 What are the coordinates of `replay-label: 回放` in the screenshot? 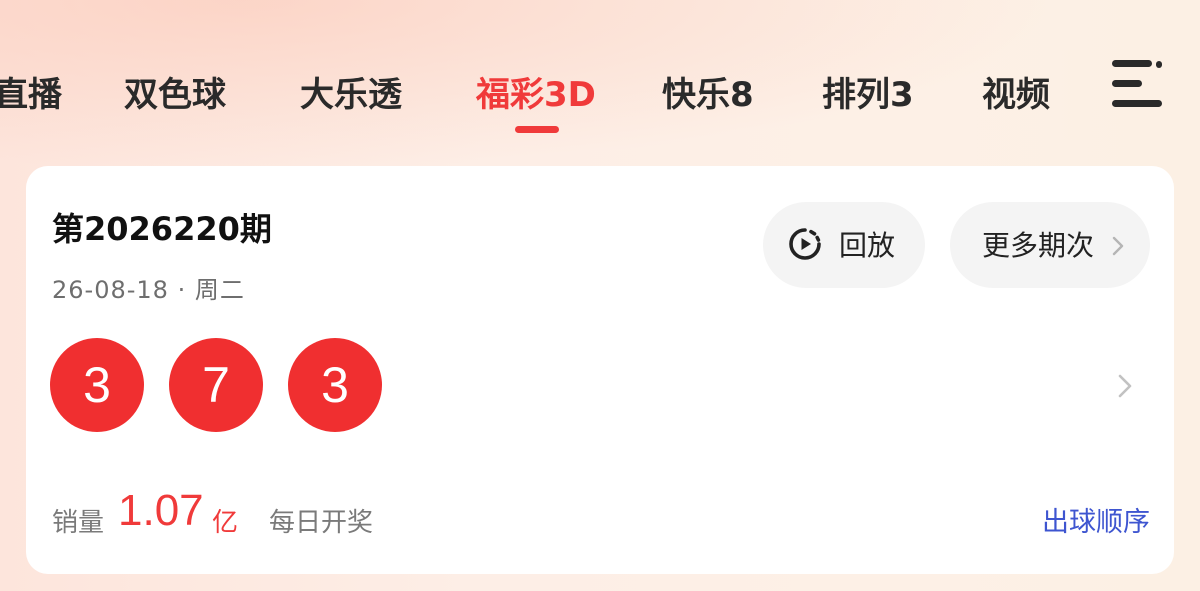 It's located at (867, 245).